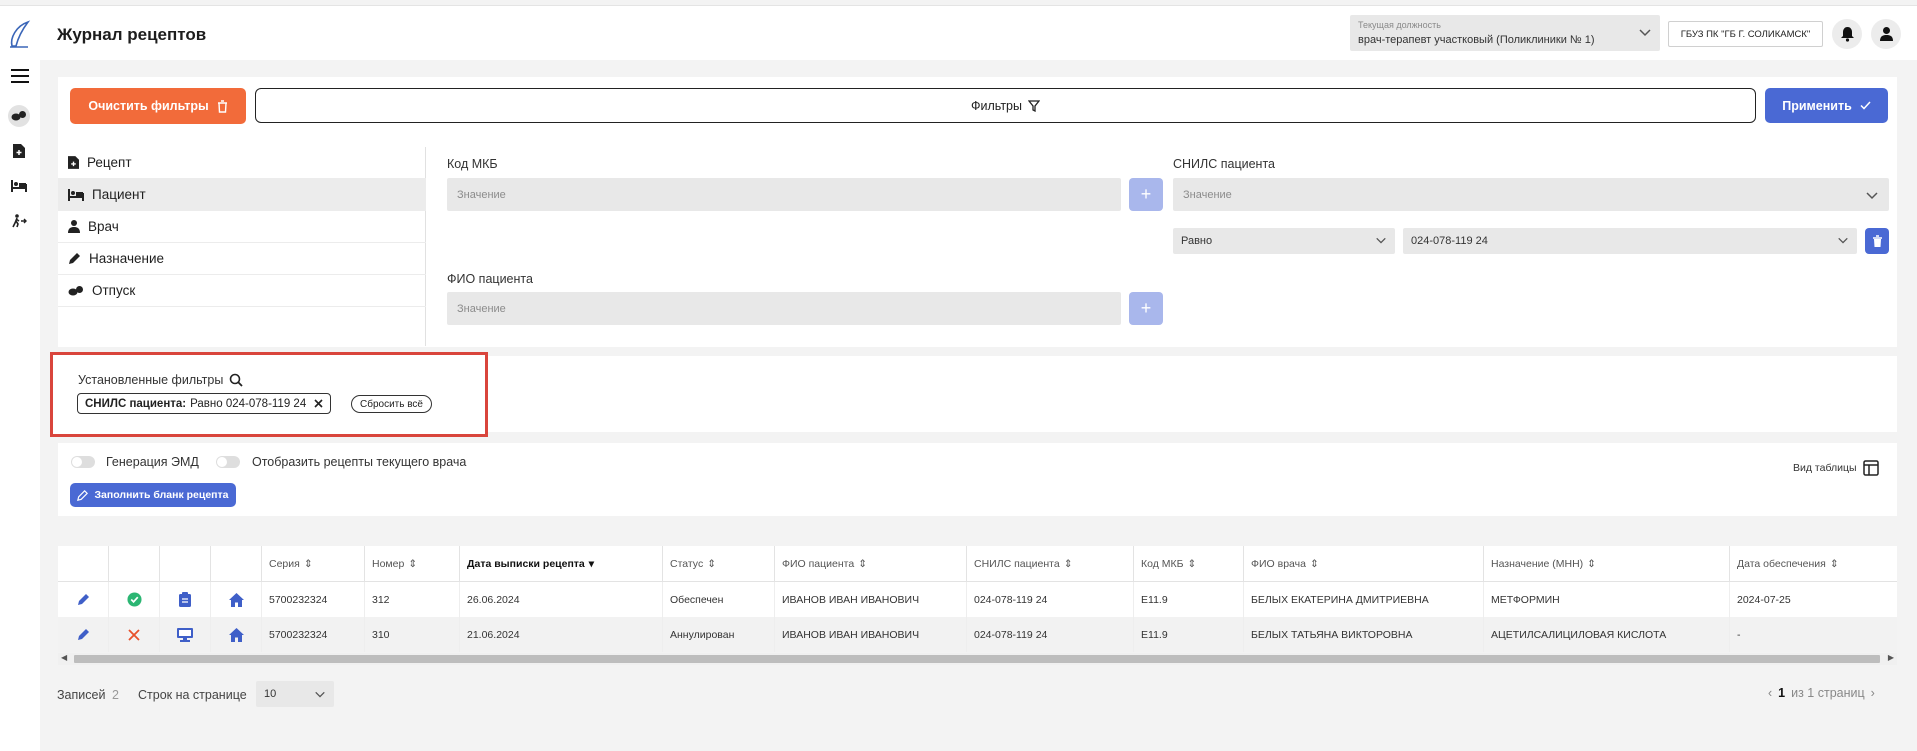  What do you see at coordinates (242, 195) in the screenshot?
I see `category-patient: Пациент` at bounding box center [242, 195].